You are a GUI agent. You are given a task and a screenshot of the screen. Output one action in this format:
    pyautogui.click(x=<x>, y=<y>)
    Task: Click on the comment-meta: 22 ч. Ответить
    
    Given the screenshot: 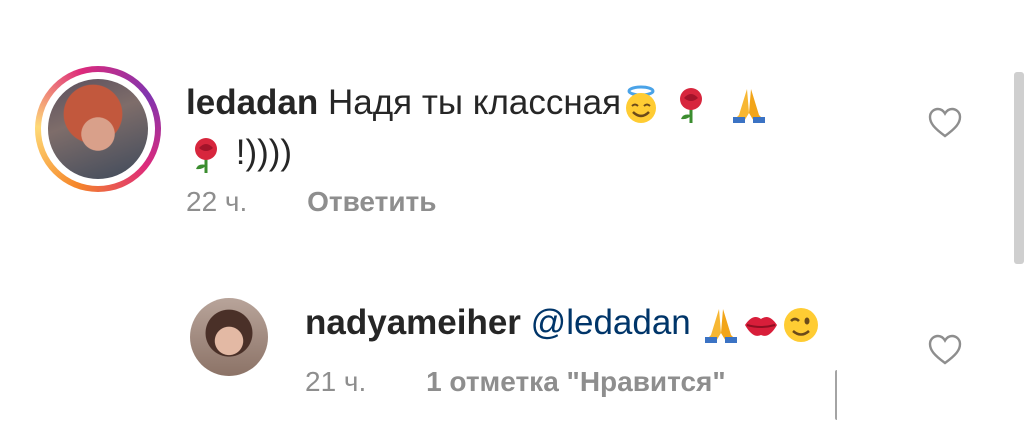 What is the action you would take?
    pyautogui.click(x=311, y=202)
    